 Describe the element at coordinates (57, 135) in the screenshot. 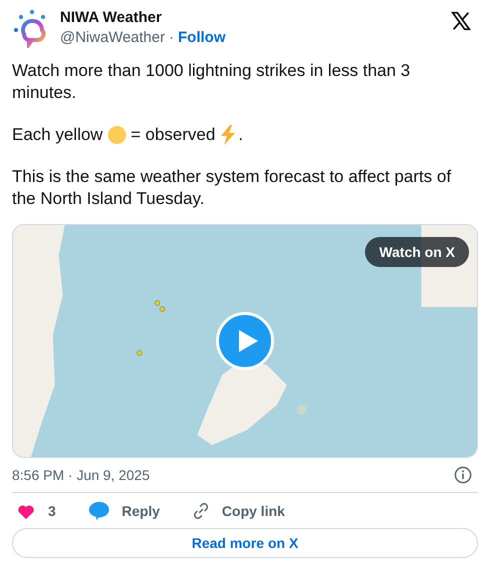

I see `tweet-text: Each yellow` at that location.